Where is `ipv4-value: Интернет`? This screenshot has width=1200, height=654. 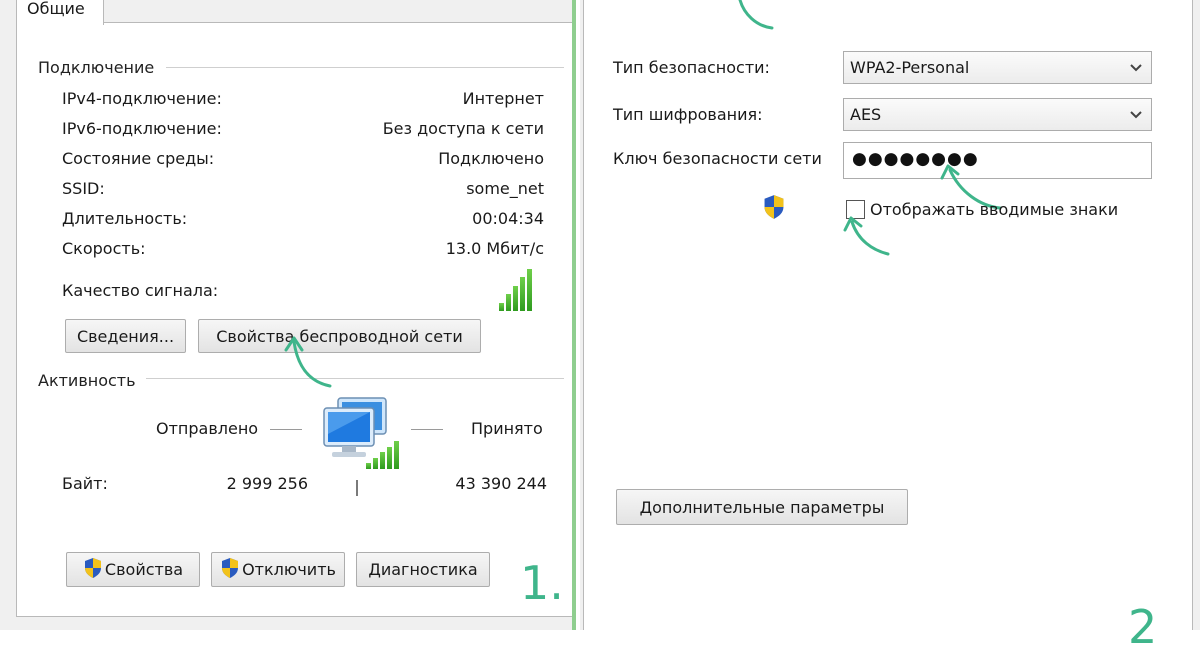
ipv4-value: Интернет is located at coordinates (503, 98).